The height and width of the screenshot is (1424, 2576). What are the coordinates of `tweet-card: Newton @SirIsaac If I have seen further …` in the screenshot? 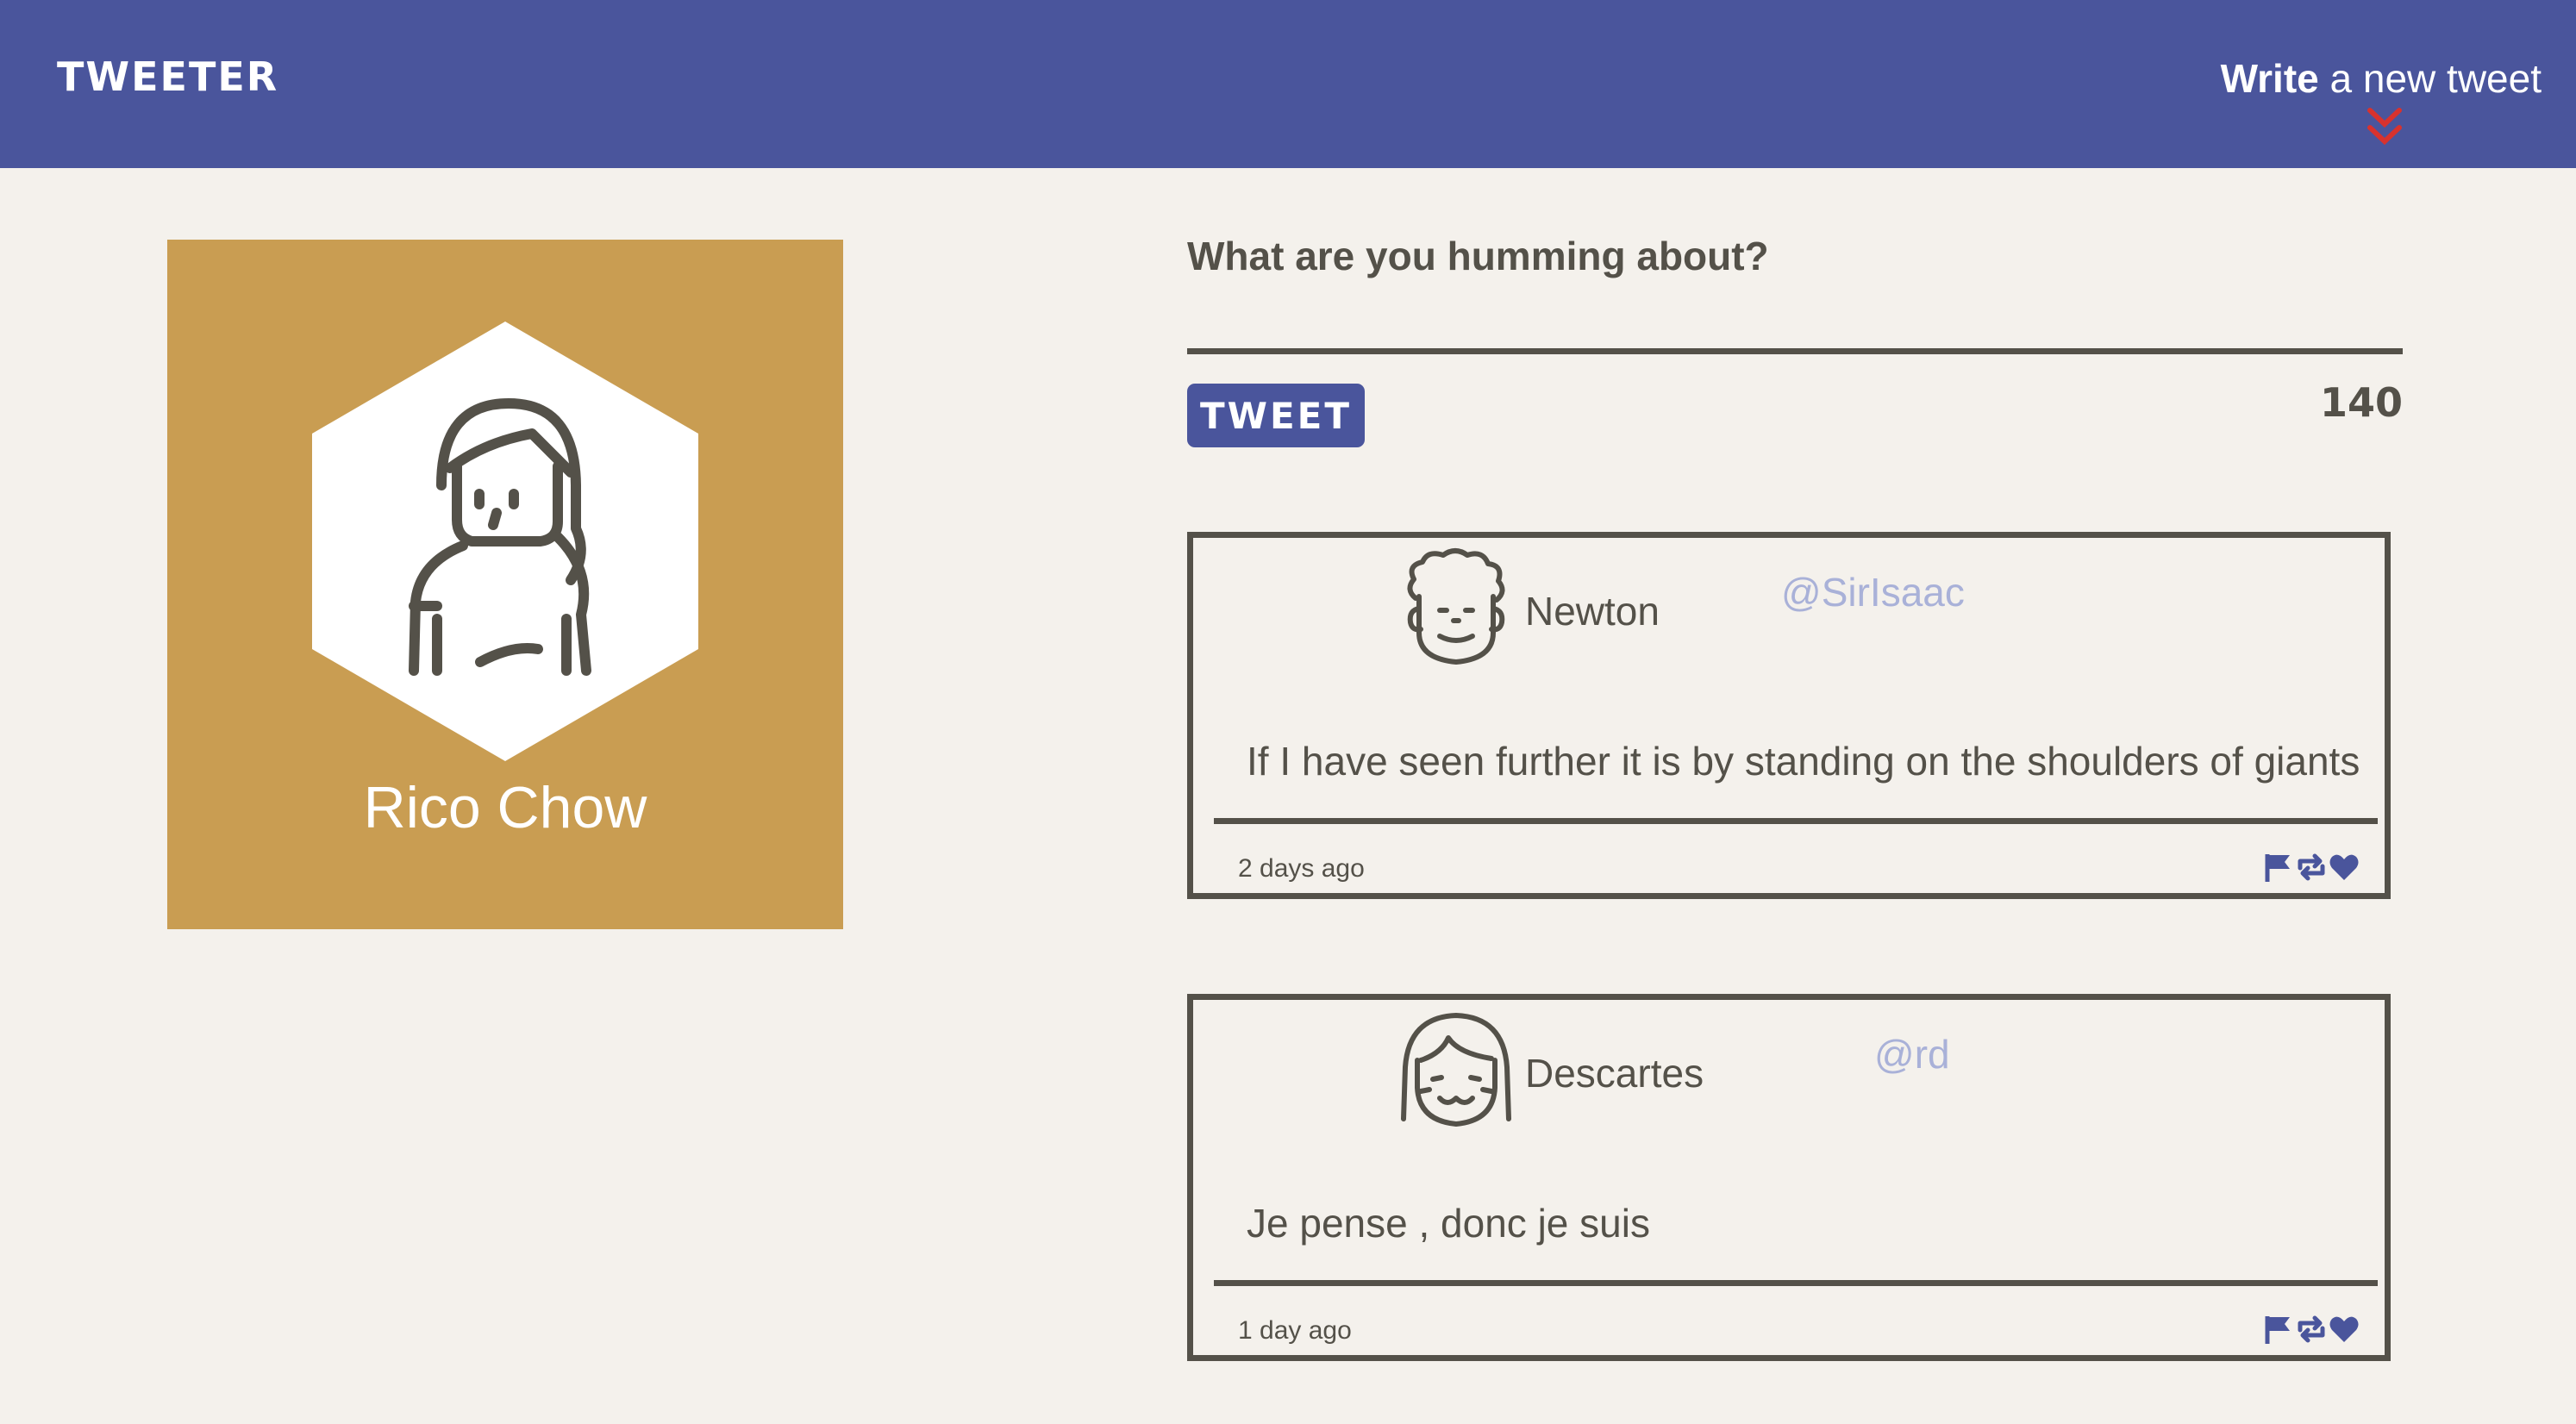 It's located at (1789, 715).